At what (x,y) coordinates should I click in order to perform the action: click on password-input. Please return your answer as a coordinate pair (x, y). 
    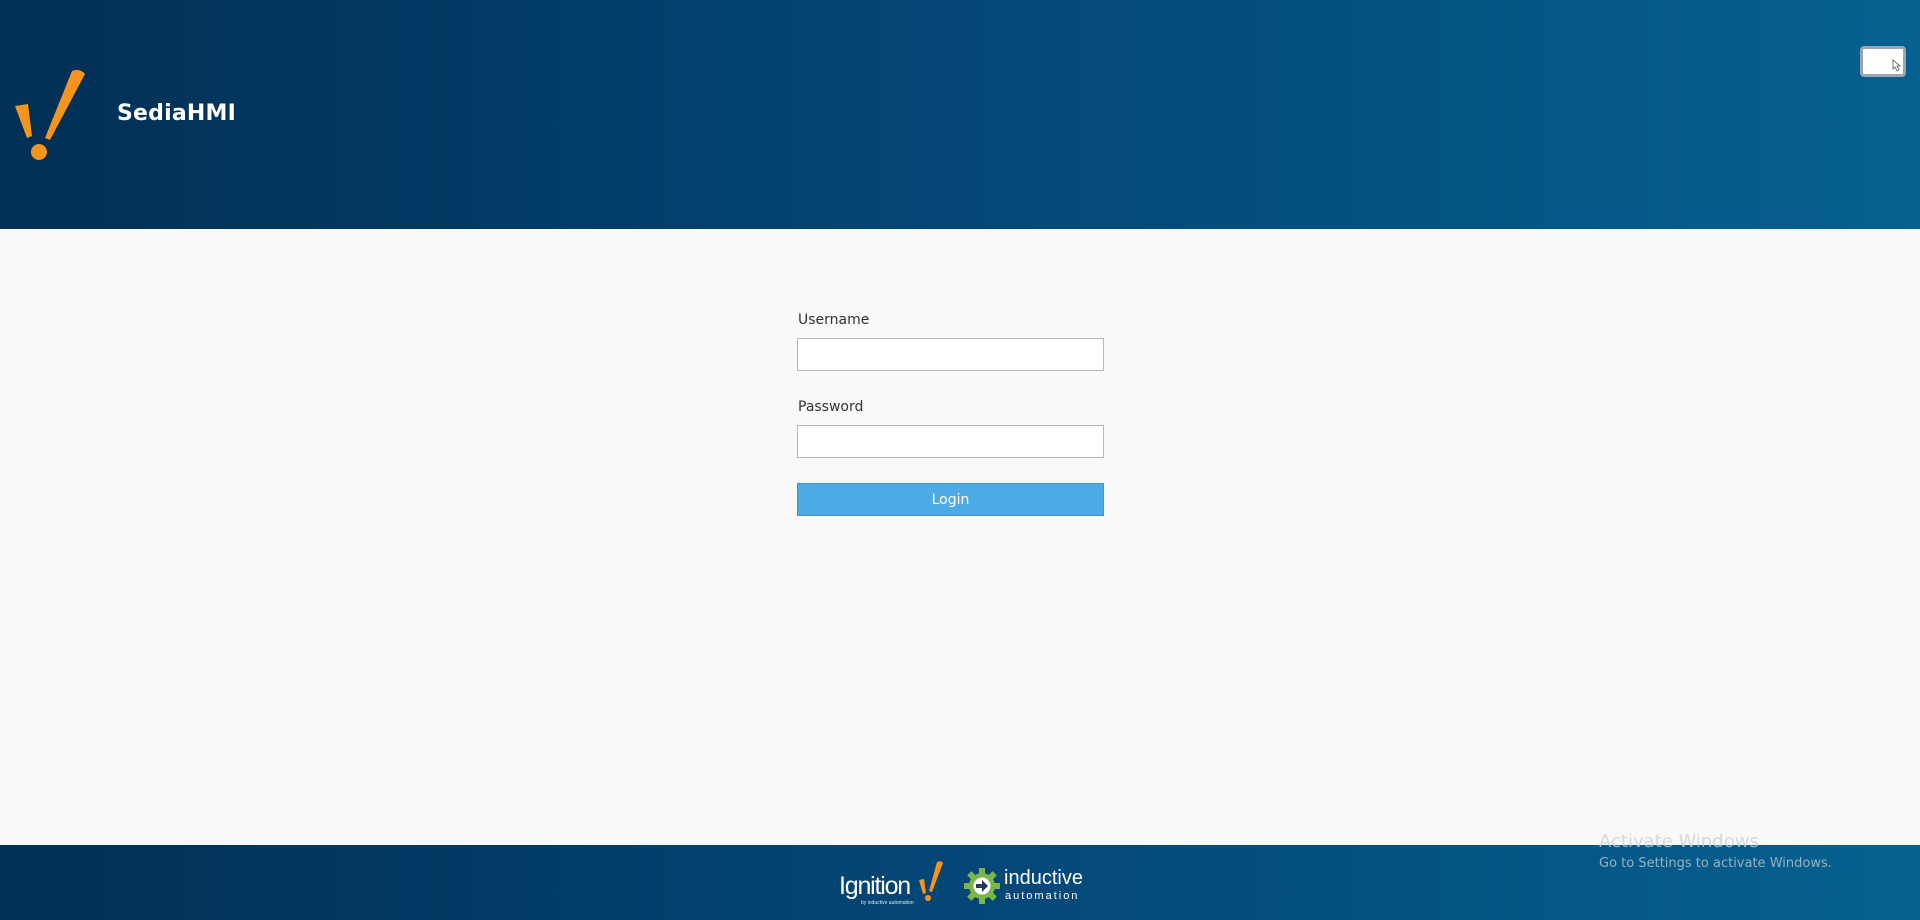
    Looking at the image, I should click on (950, 441).